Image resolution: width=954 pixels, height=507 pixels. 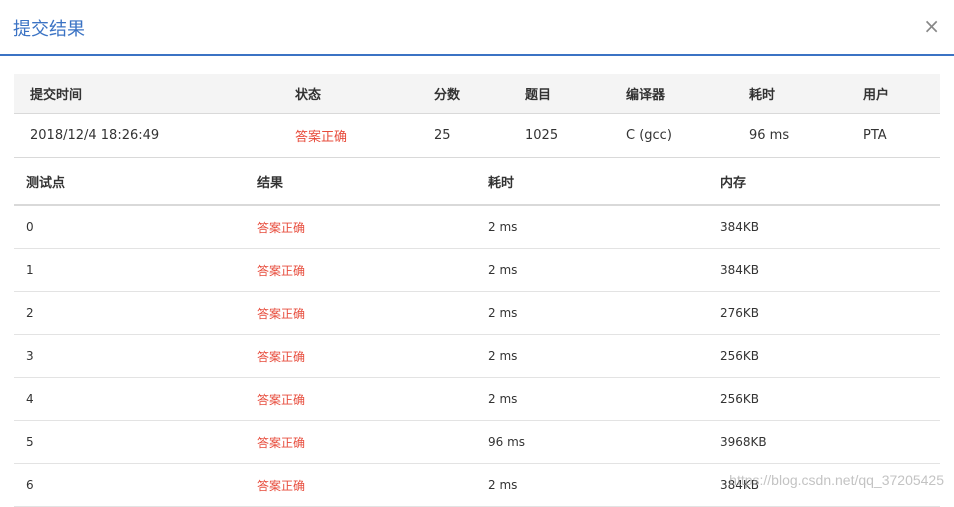 What do you see at coordinates (790, 94) in the screenshot?
I see `header-time: 耗时` at bounding box center [790, 94].